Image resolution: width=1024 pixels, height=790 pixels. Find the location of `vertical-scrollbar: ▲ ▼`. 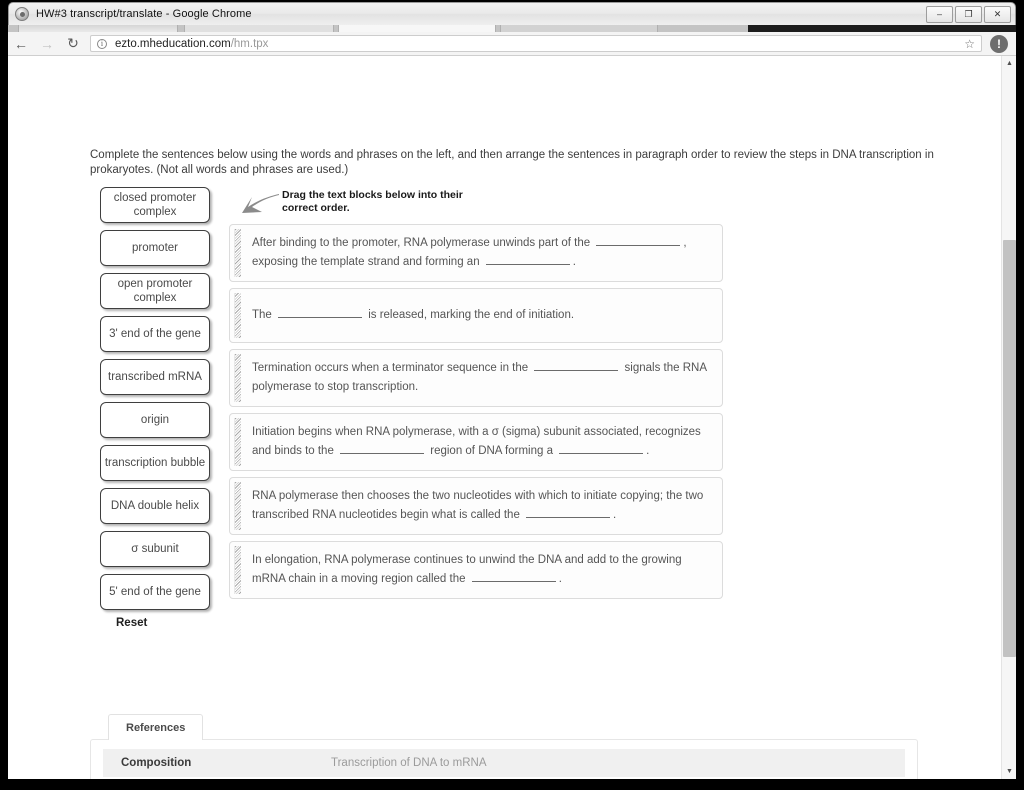

vertical-scrollbar: ▲ ▼ is located at coordinates (1008, 417).